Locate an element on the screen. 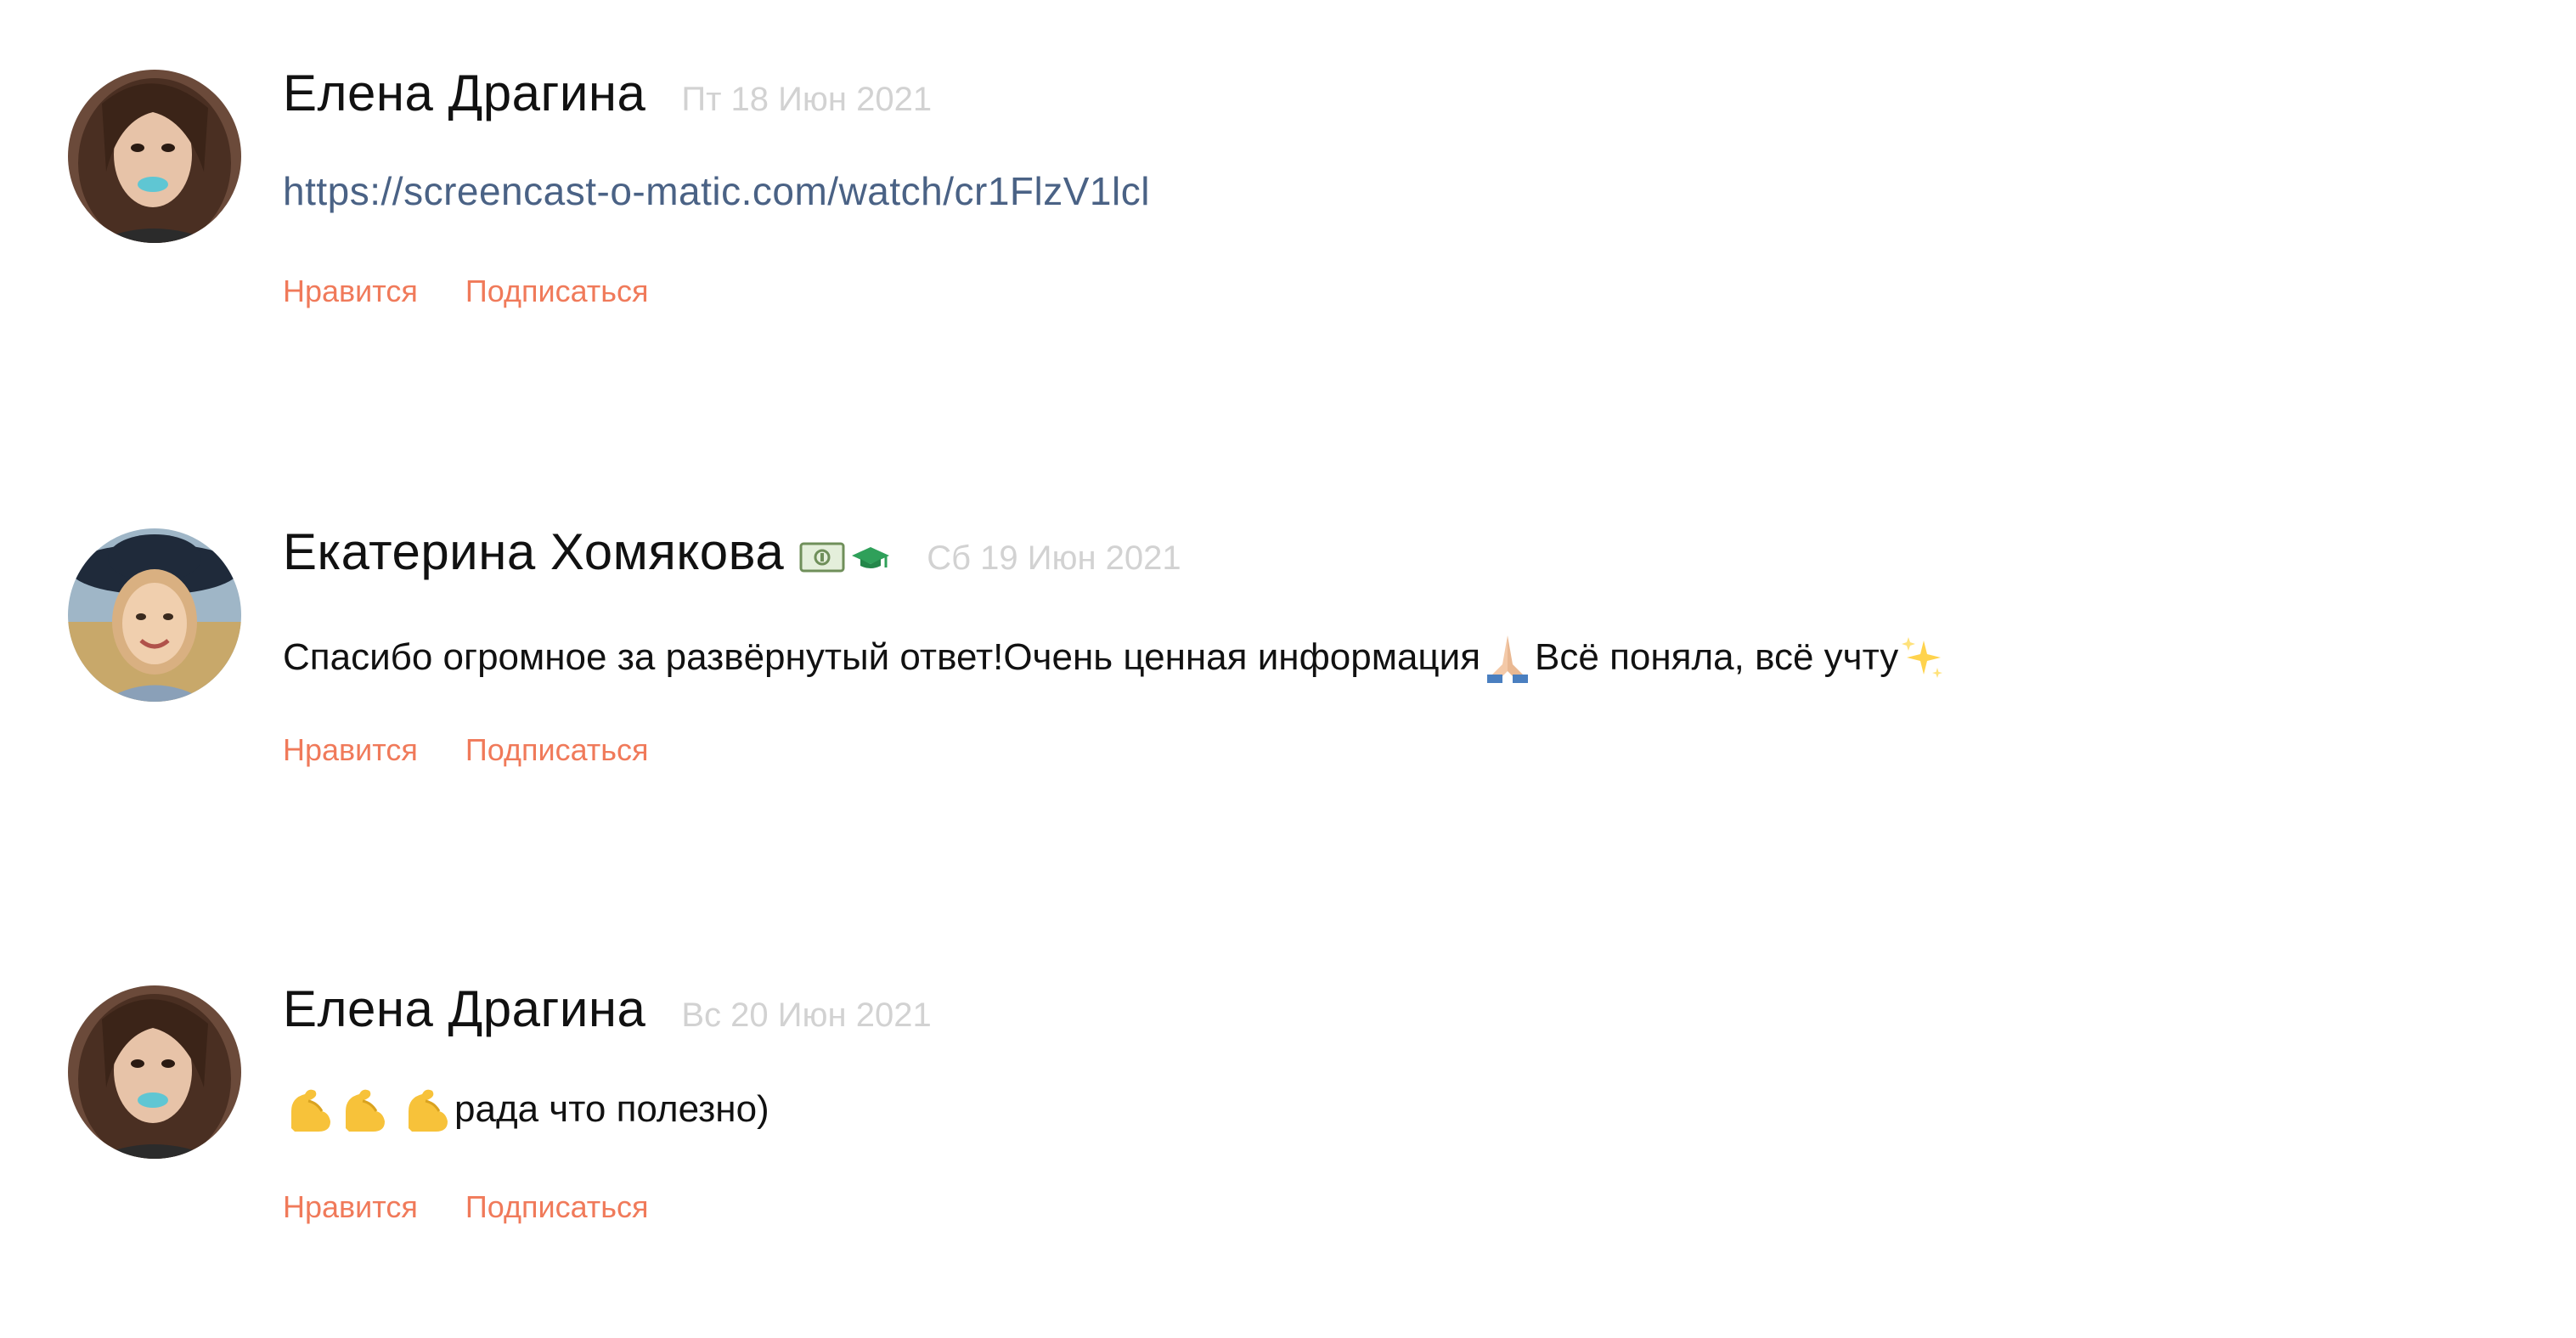 This screenshot has height=1338, width=2576. author-name: Екатерина Хомякова is located at coordinates (533, 551).